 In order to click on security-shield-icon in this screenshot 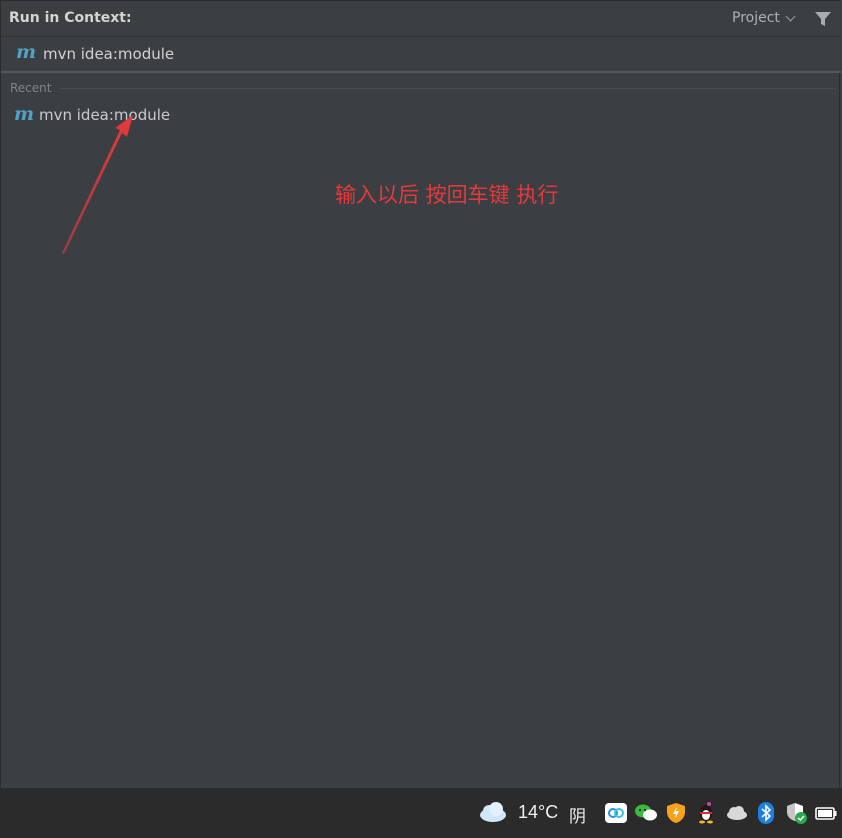, I will do `click(676, 813)`.